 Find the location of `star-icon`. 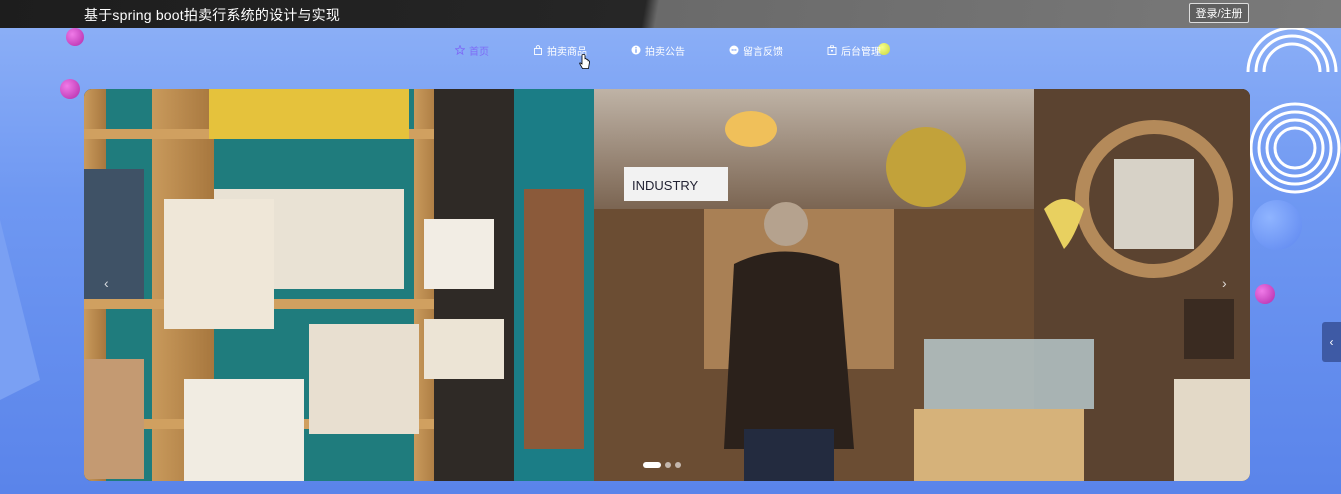

star-icon is located at coordinates (460, 50).